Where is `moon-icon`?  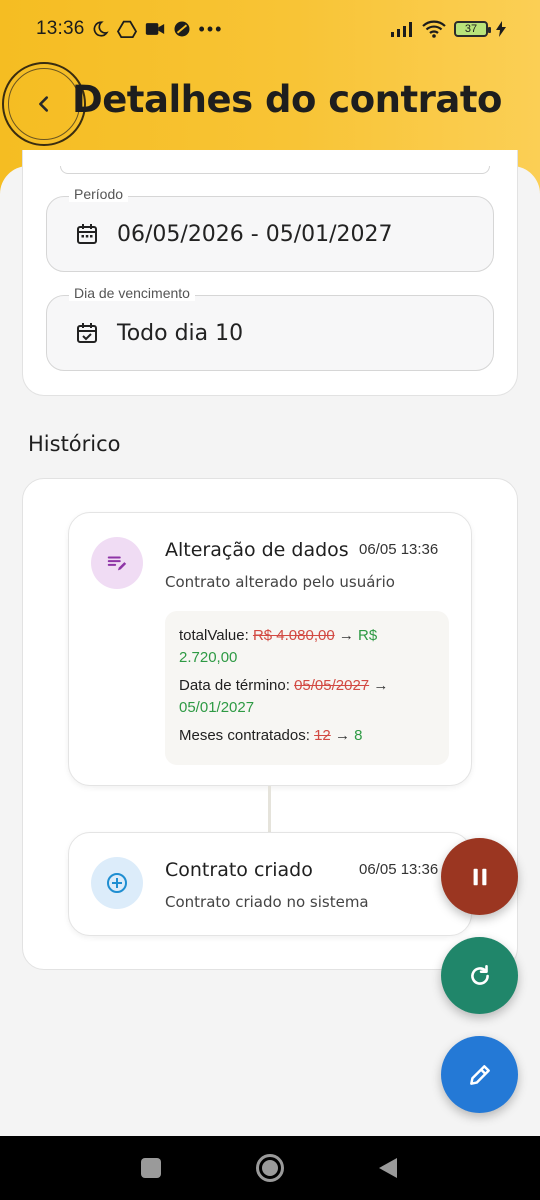
moon-icon is located at coordinates (101, 29).